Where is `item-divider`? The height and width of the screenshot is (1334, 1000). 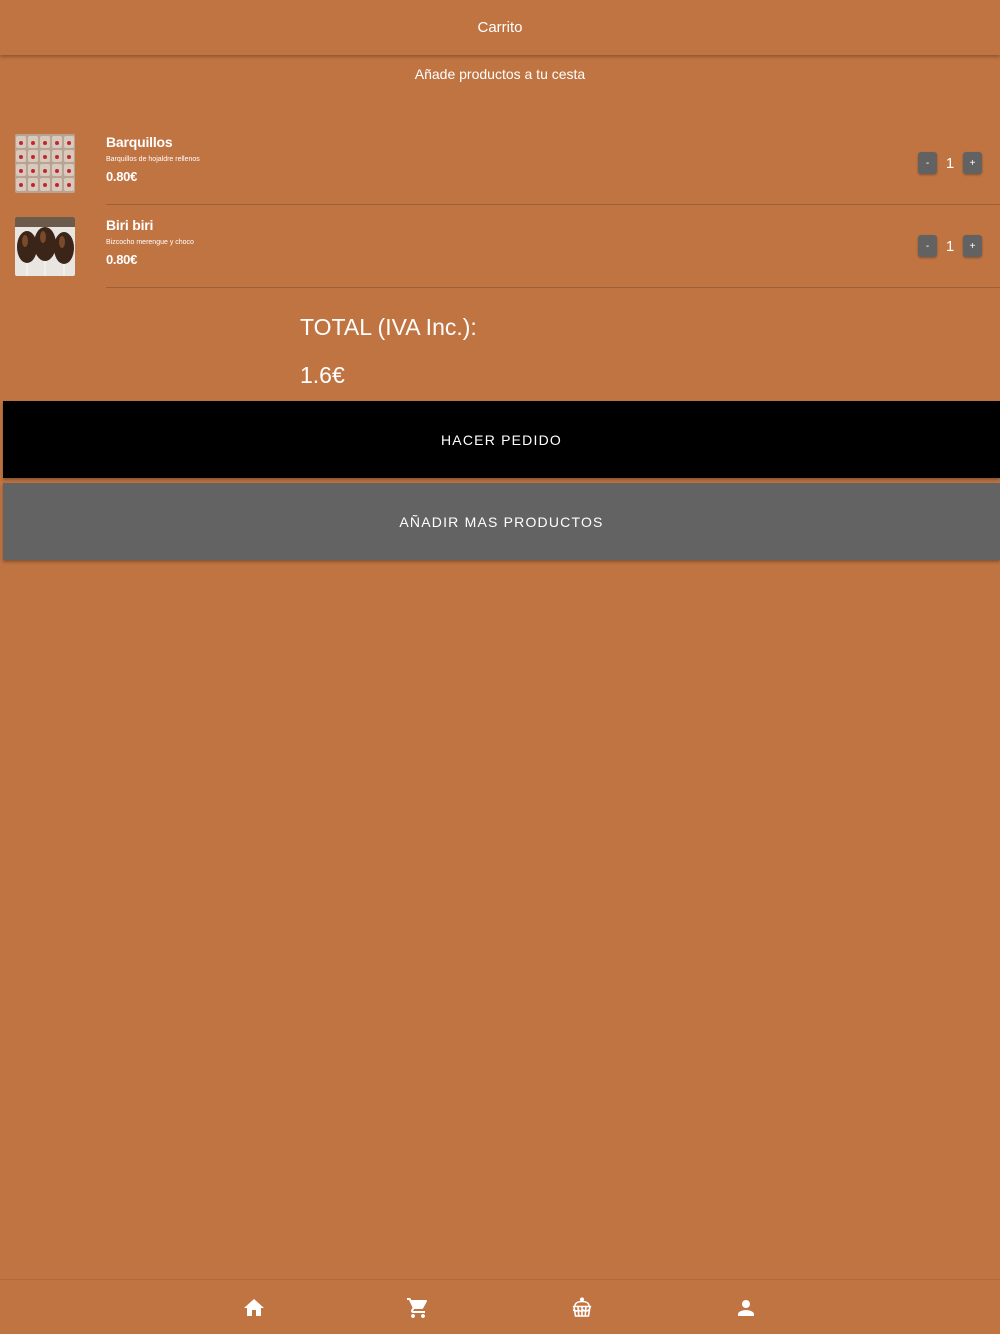
item-divider is located at coordinates (553, 287).